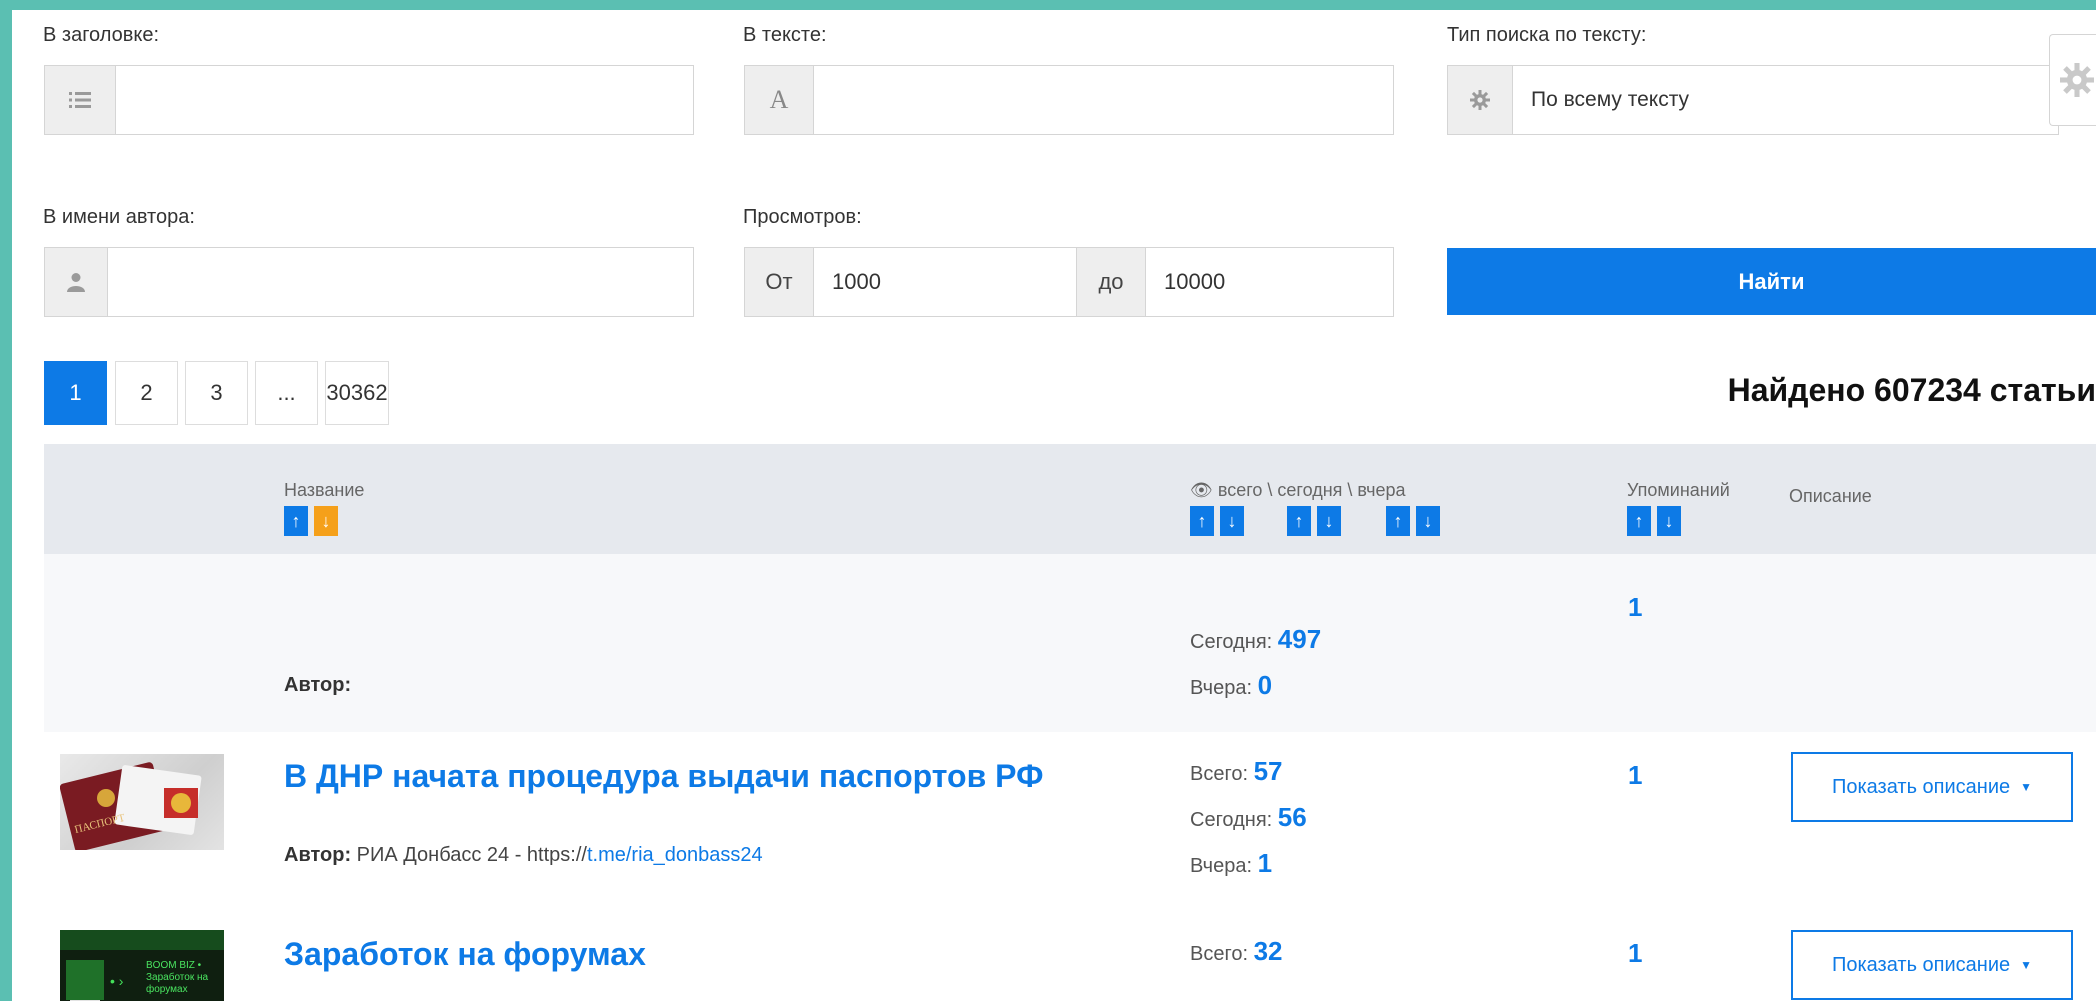 This screenshot has width=2096, height=1001. Describe the element at coordinates (1329, 521) in the screenshot. I see `sort-today-desc-button: ↓` at that location.